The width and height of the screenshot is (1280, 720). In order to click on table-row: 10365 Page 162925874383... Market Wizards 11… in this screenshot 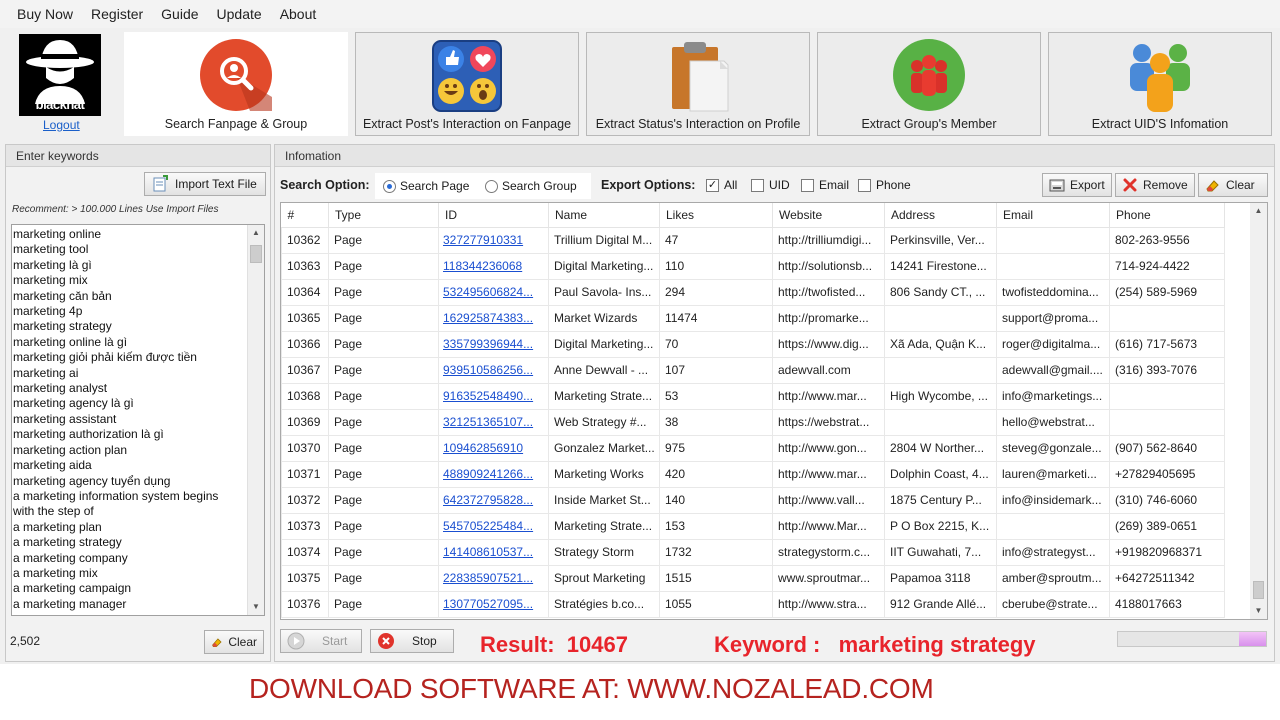, I will do `click(753, 318)`.